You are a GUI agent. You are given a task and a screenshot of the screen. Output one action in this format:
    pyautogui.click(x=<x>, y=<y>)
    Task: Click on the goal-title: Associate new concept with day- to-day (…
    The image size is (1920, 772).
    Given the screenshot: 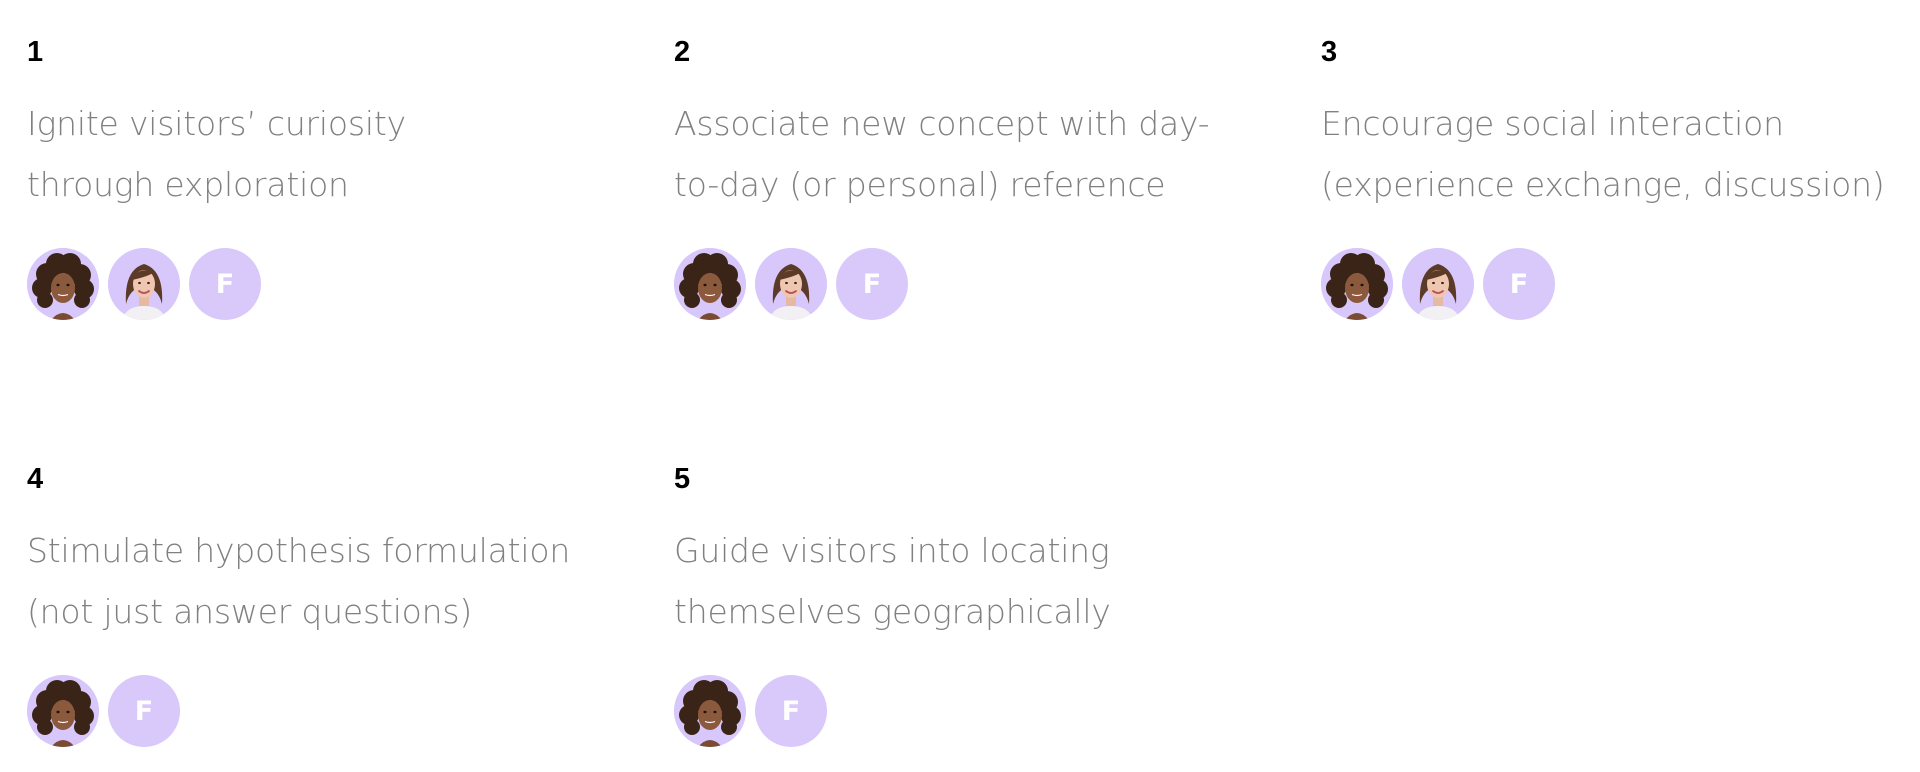 What is the action you would take?
    pyautogui.click(x=974, y=154)
    